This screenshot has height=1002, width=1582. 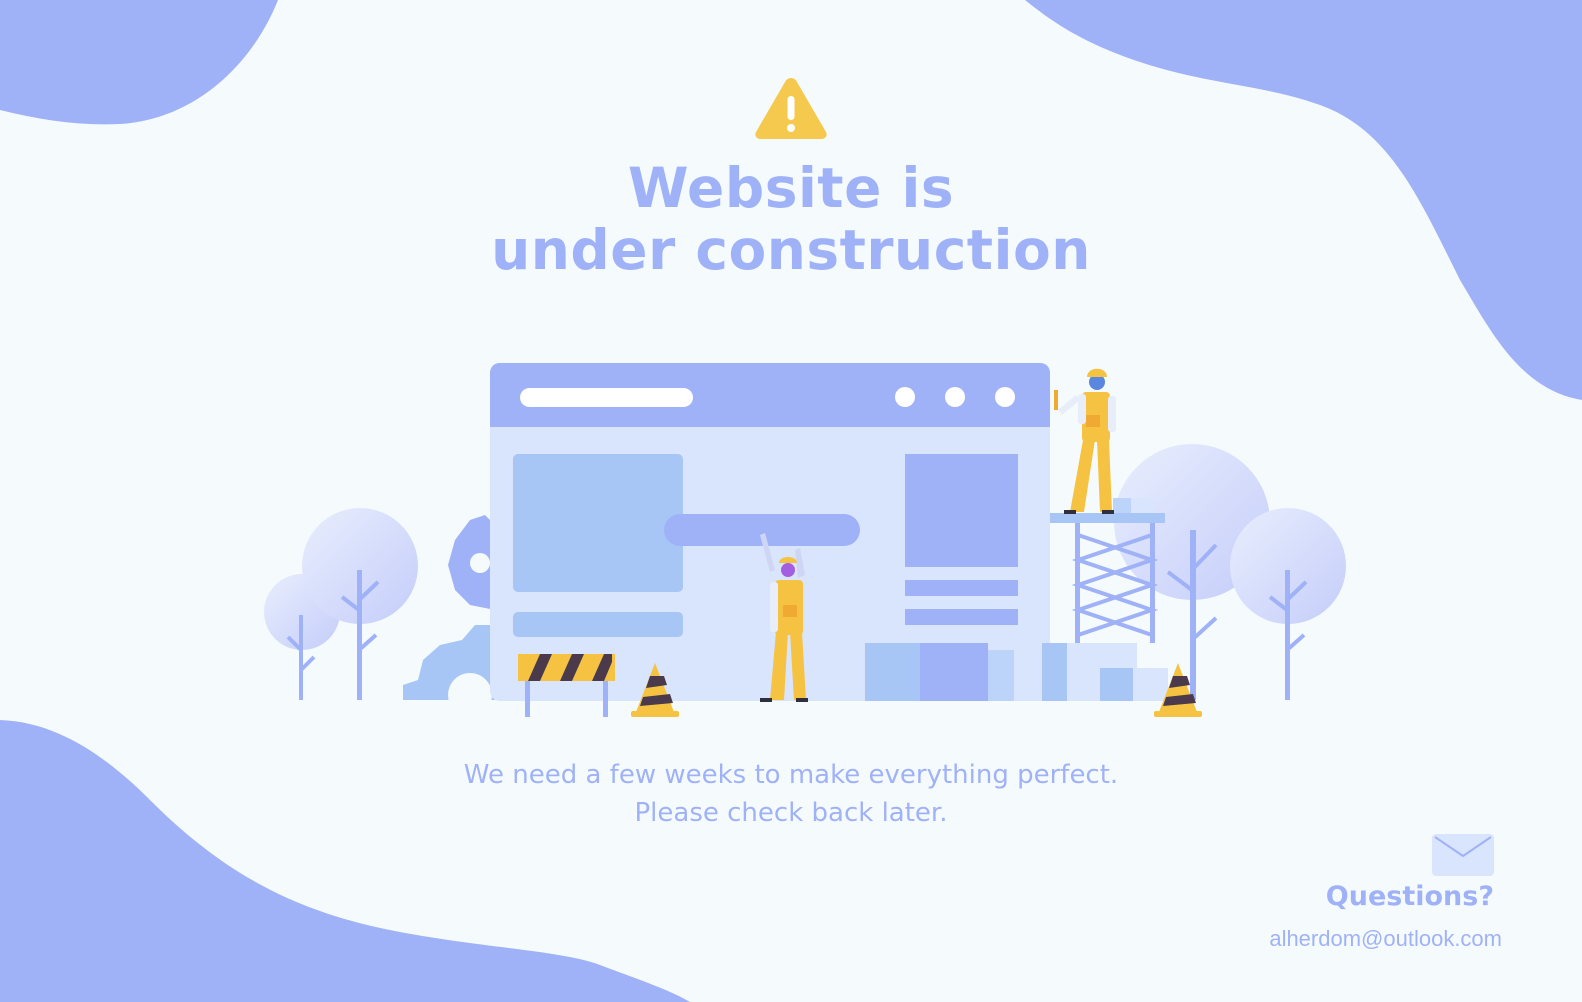 I want to click on contact-email-link: alherdom@outlook.com, so click(x=1341, y=939).